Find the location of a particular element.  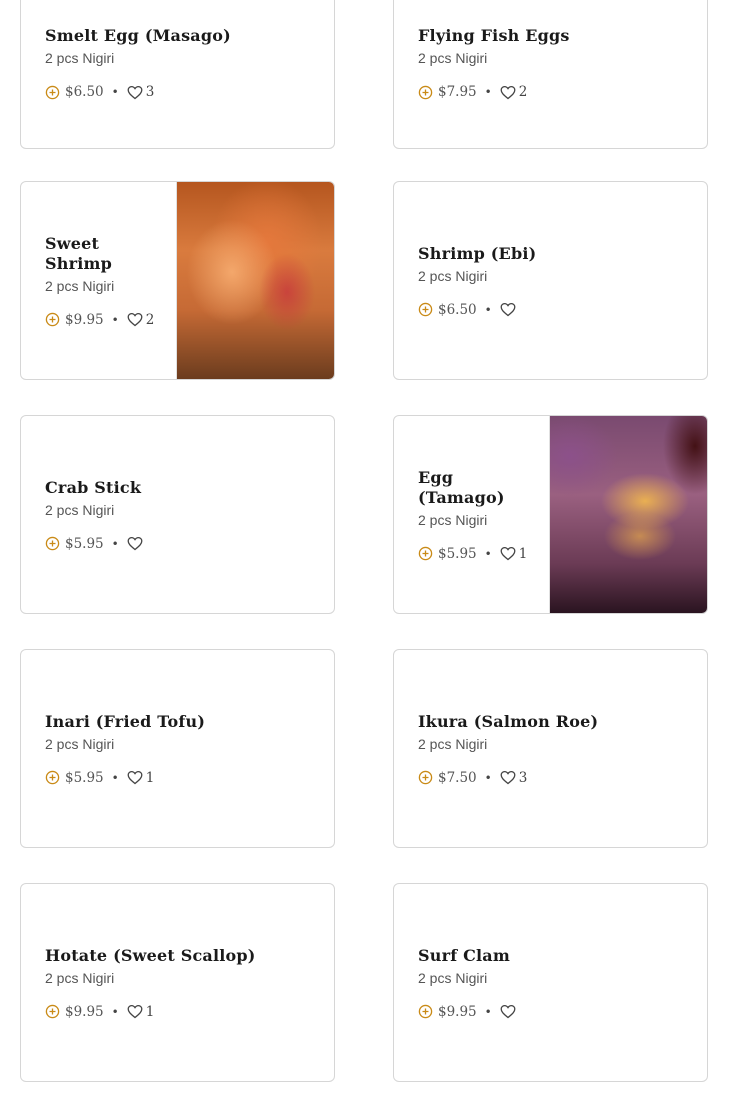

menu-item-card: Flying Fish Eggs 2 pcs Nigiri $7.95 • 2 is located at coordinates (550, 74).